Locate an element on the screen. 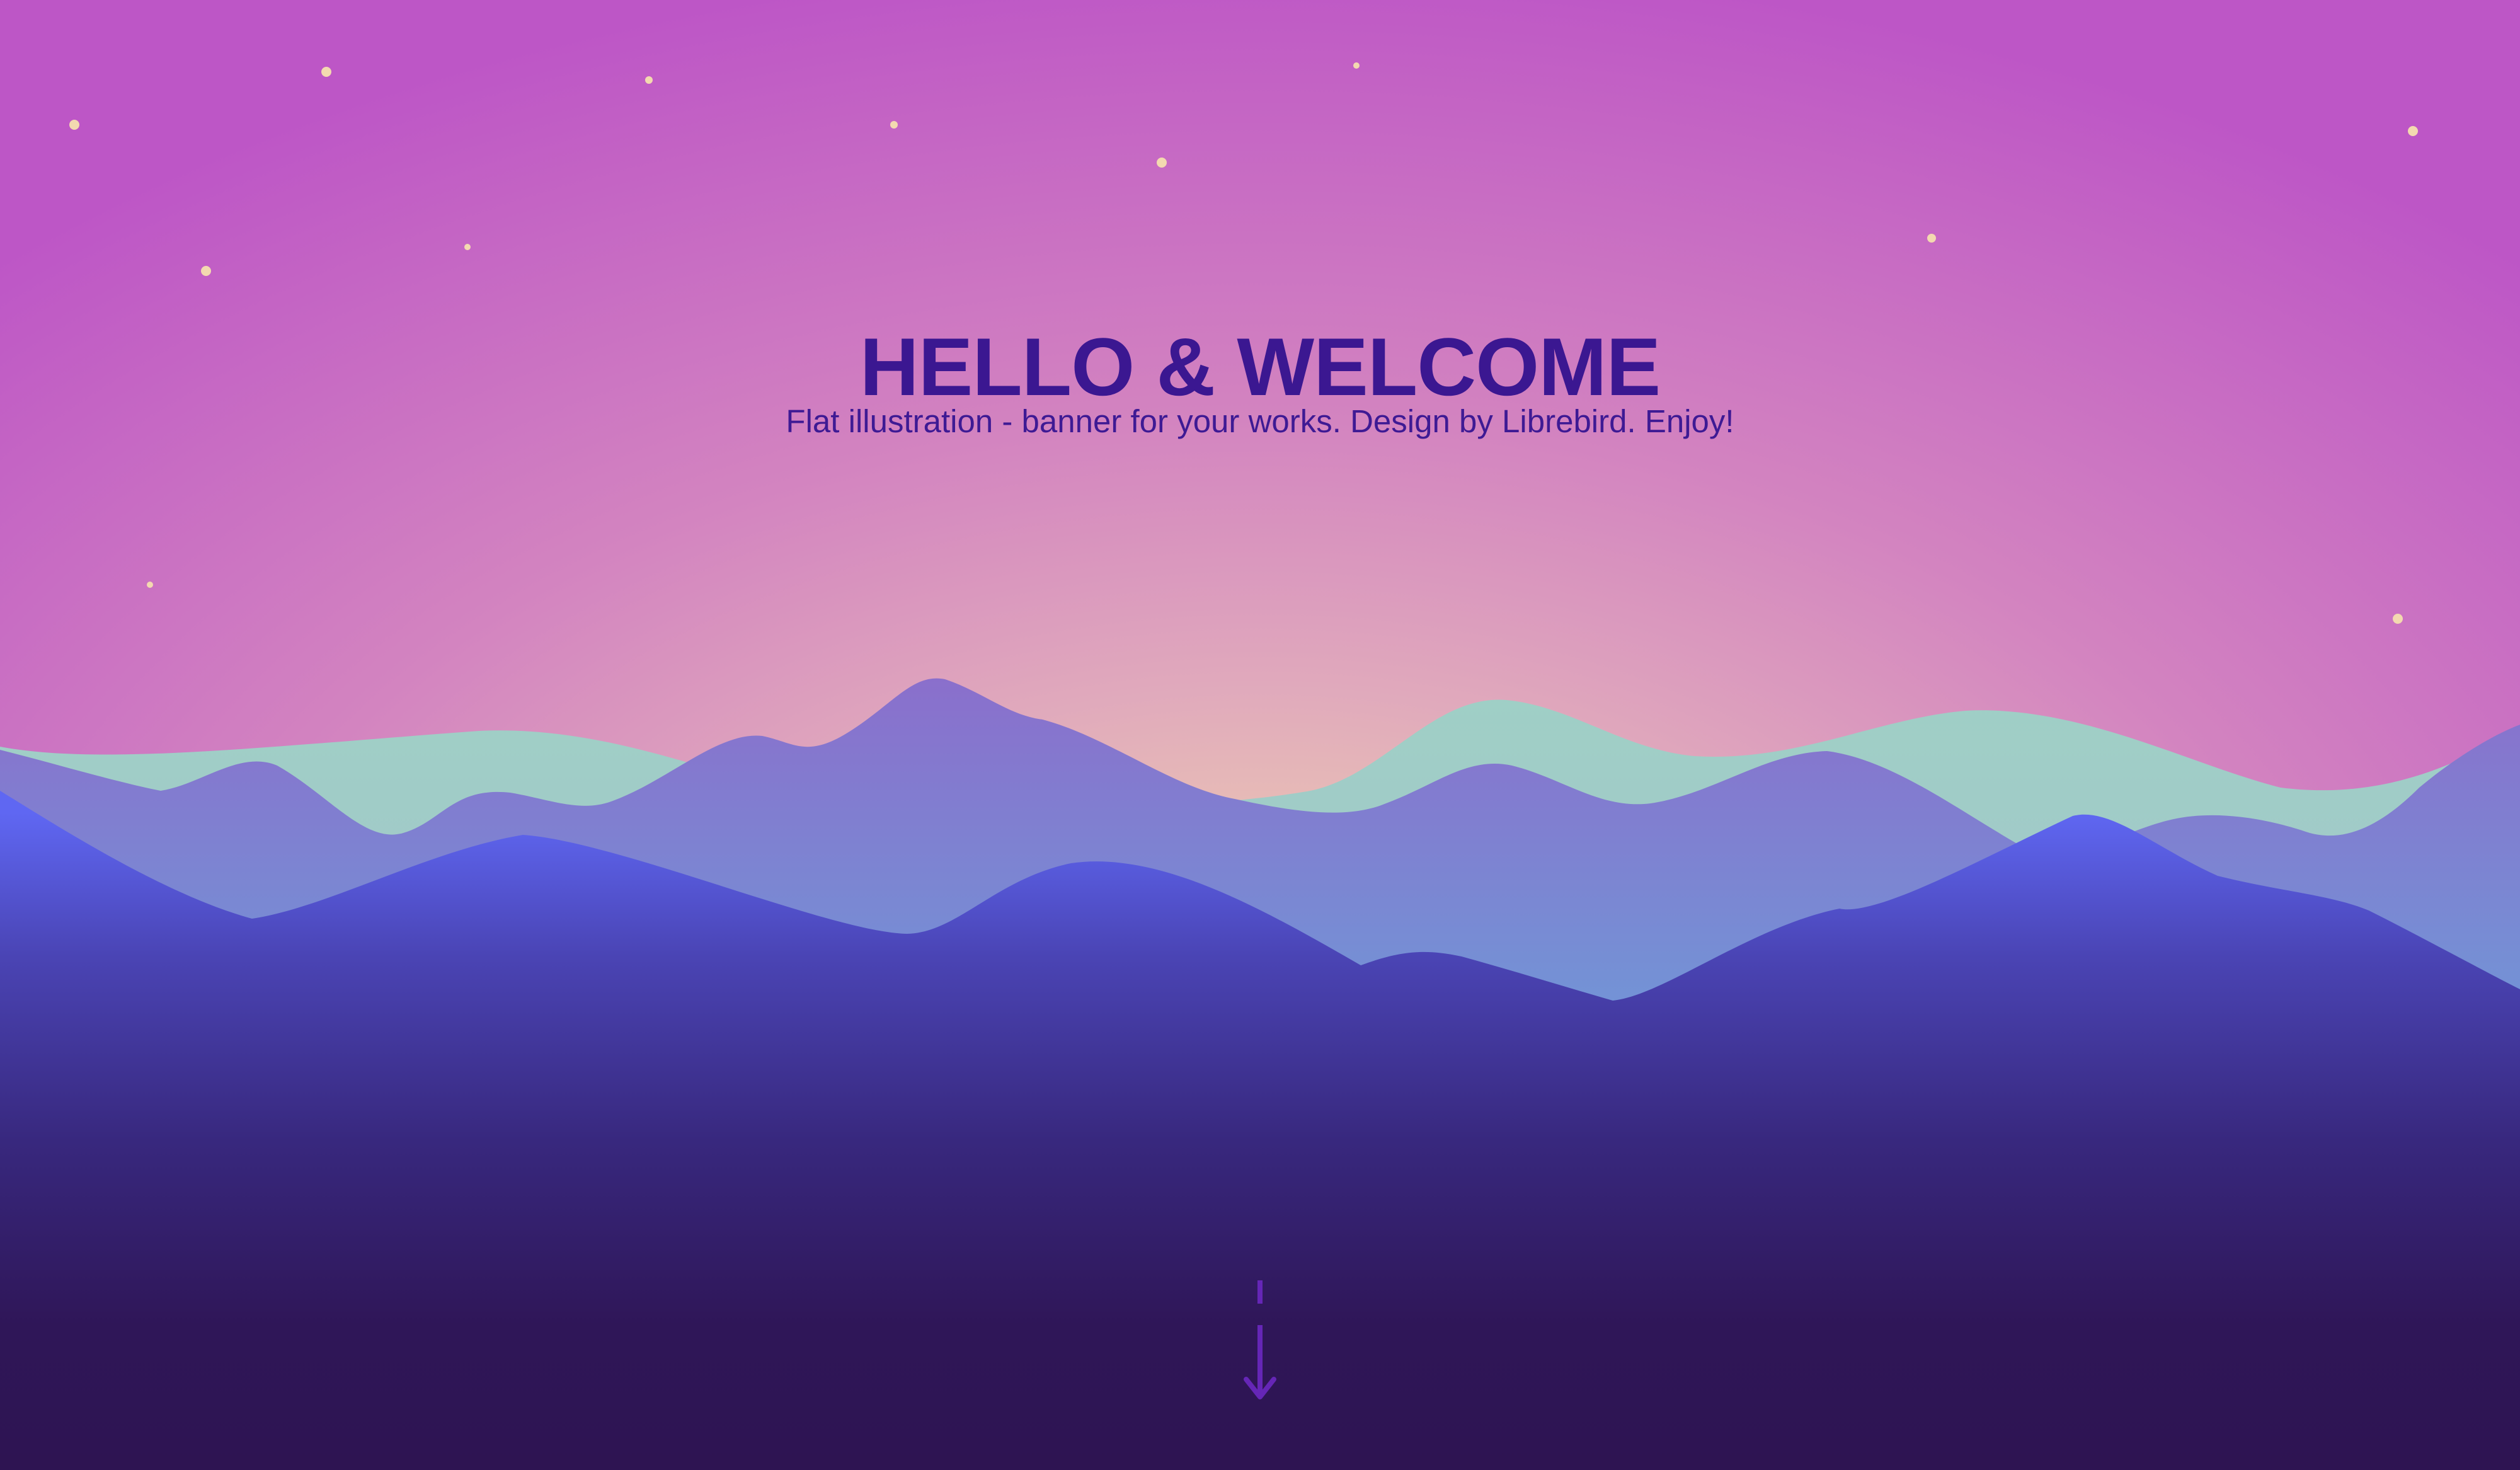 This screenshot has width=2520, height=1470. arrow-down-icon is located at coordinates (1260, 1339).